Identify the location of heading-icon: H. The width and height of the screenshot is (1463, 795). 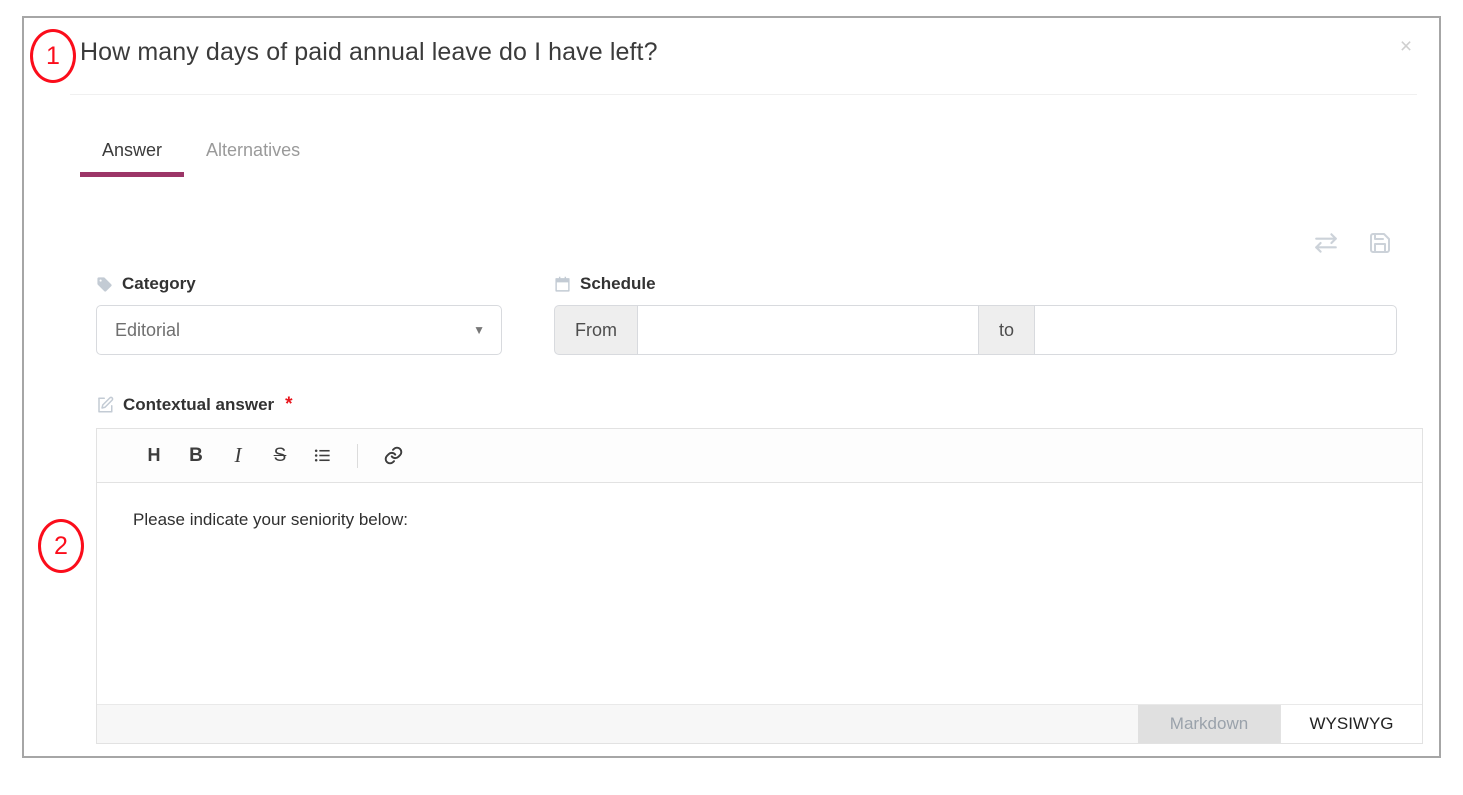
(154, 456).